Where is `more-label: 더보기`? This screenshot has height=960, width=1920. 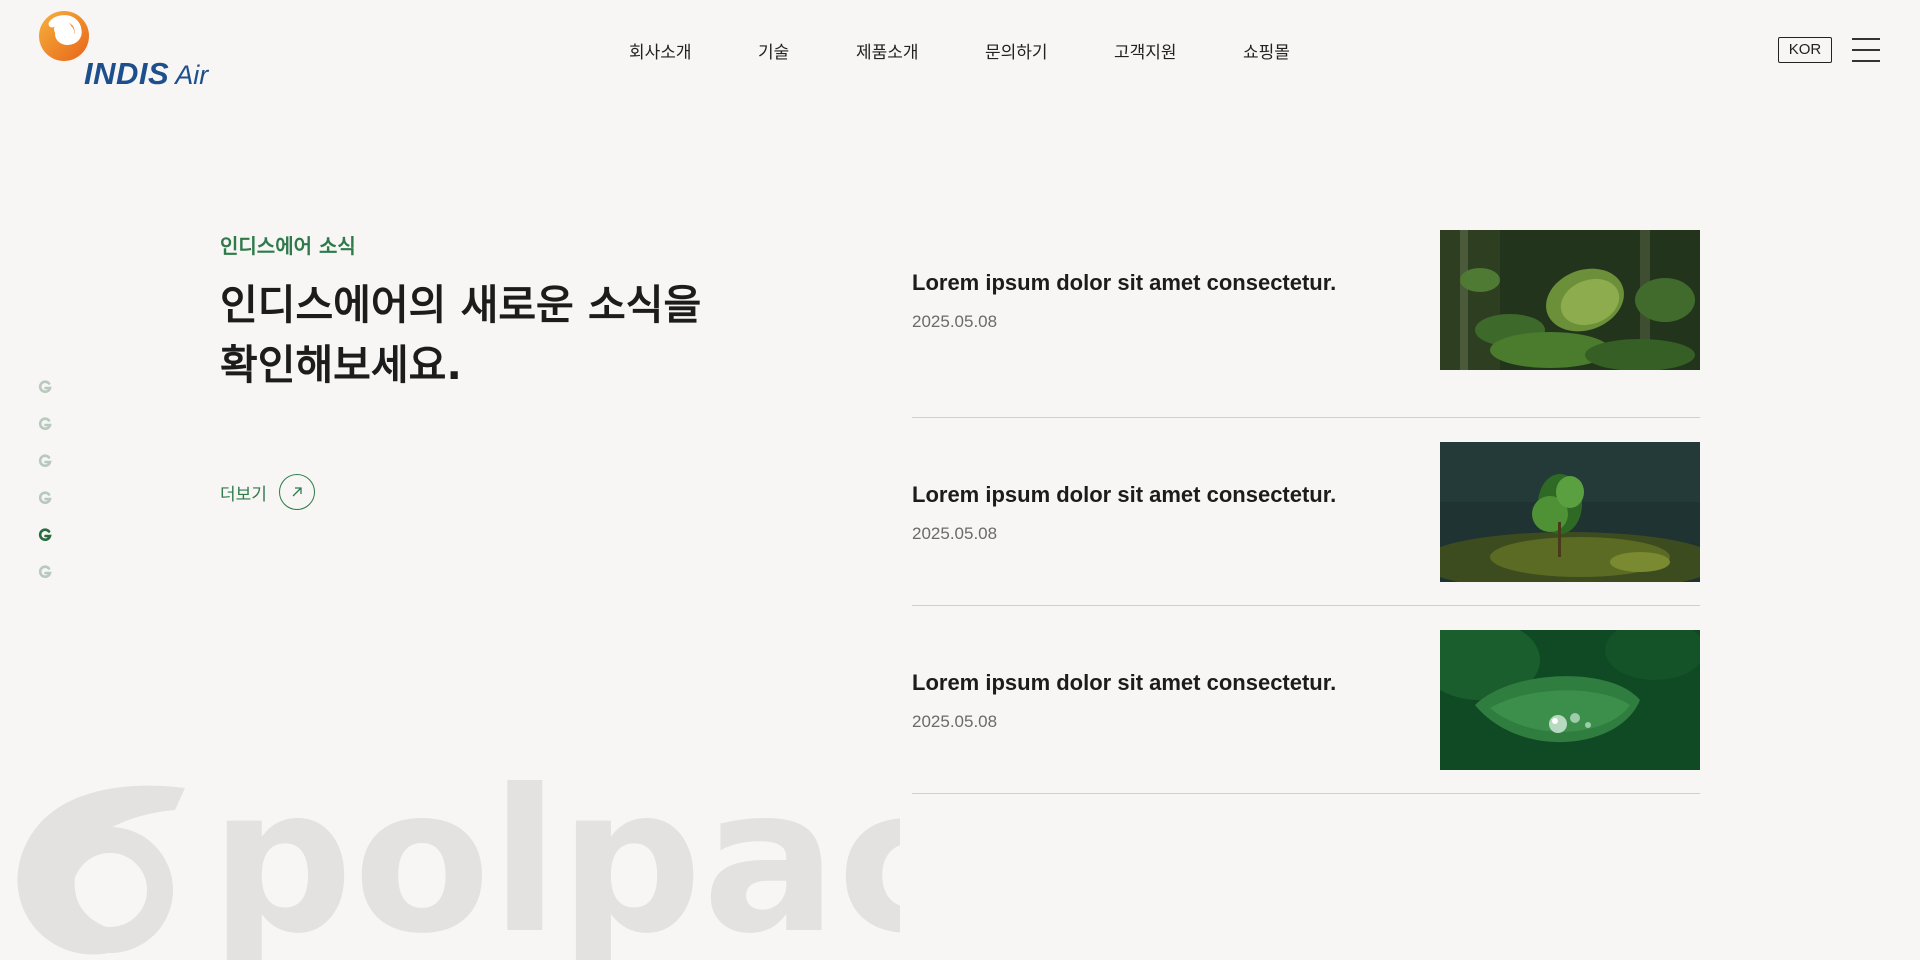 more-label: 더보기 is located at coordinates (243, 494).